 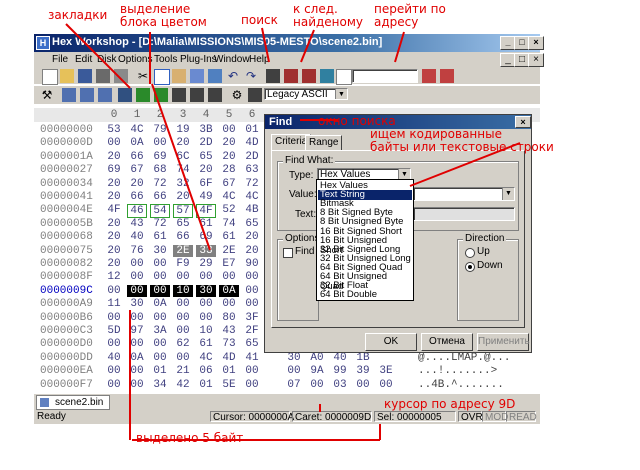 What do you see at coordinates (307, 46) in the screenshot?
I see `arrow-next-found` at bounding box center [307, 46].